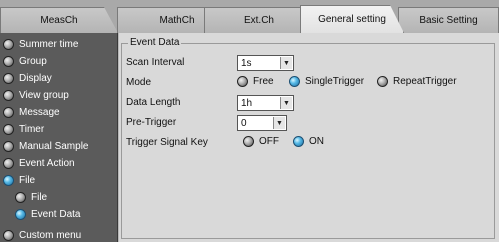 This screenshot has width=499, height=242. Describe the element at coordinates (47, 163) in the screenshot. I see `sidebar-item-label: Event Action` at that location.